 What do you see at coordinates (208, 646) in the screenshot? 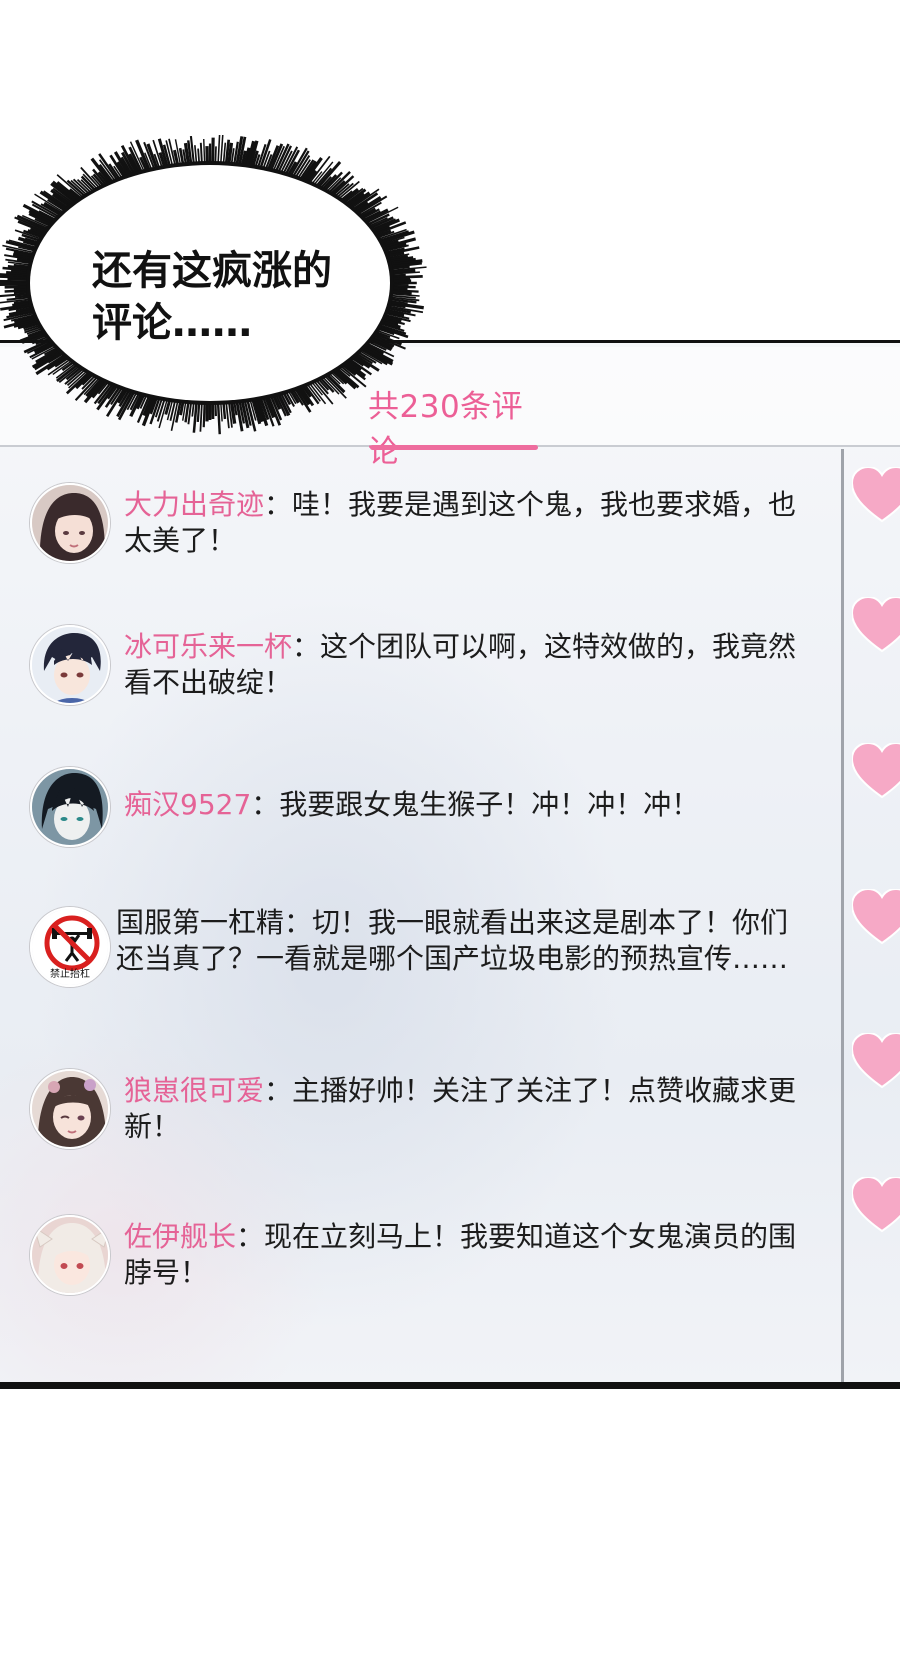
I see `comment-username: 冰可乐来一杯` at bounding box center [208, 646].